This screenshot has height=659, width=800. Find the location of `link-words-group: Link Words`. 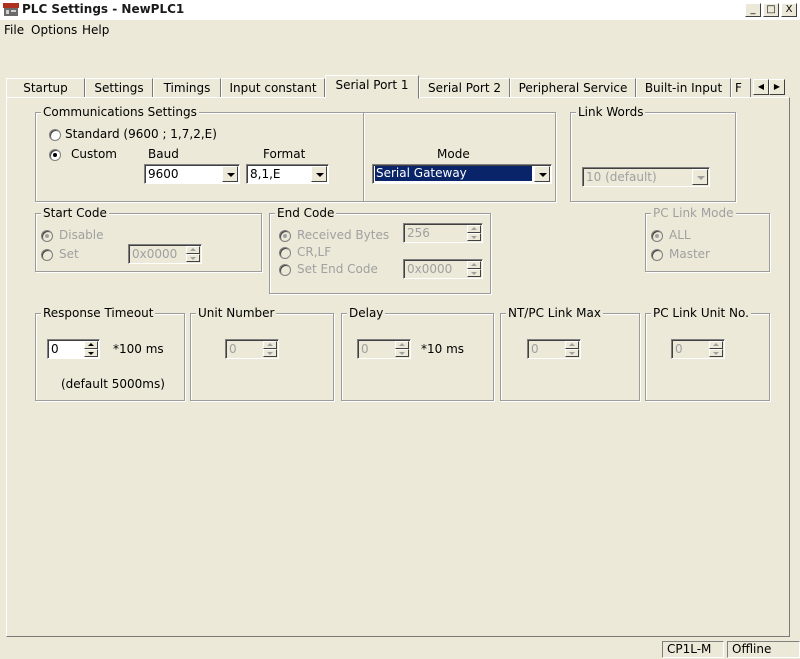

link-words-group: Link Words is located at coordinates (653, 153).